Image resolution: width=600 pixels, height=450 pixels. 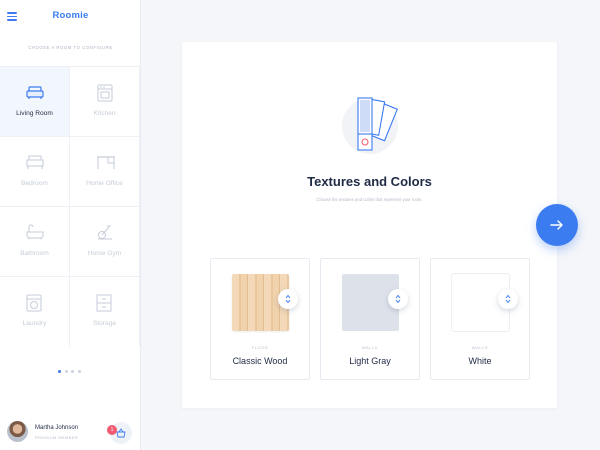 I want to click on sofa-icon, so click(x=35, y=92).